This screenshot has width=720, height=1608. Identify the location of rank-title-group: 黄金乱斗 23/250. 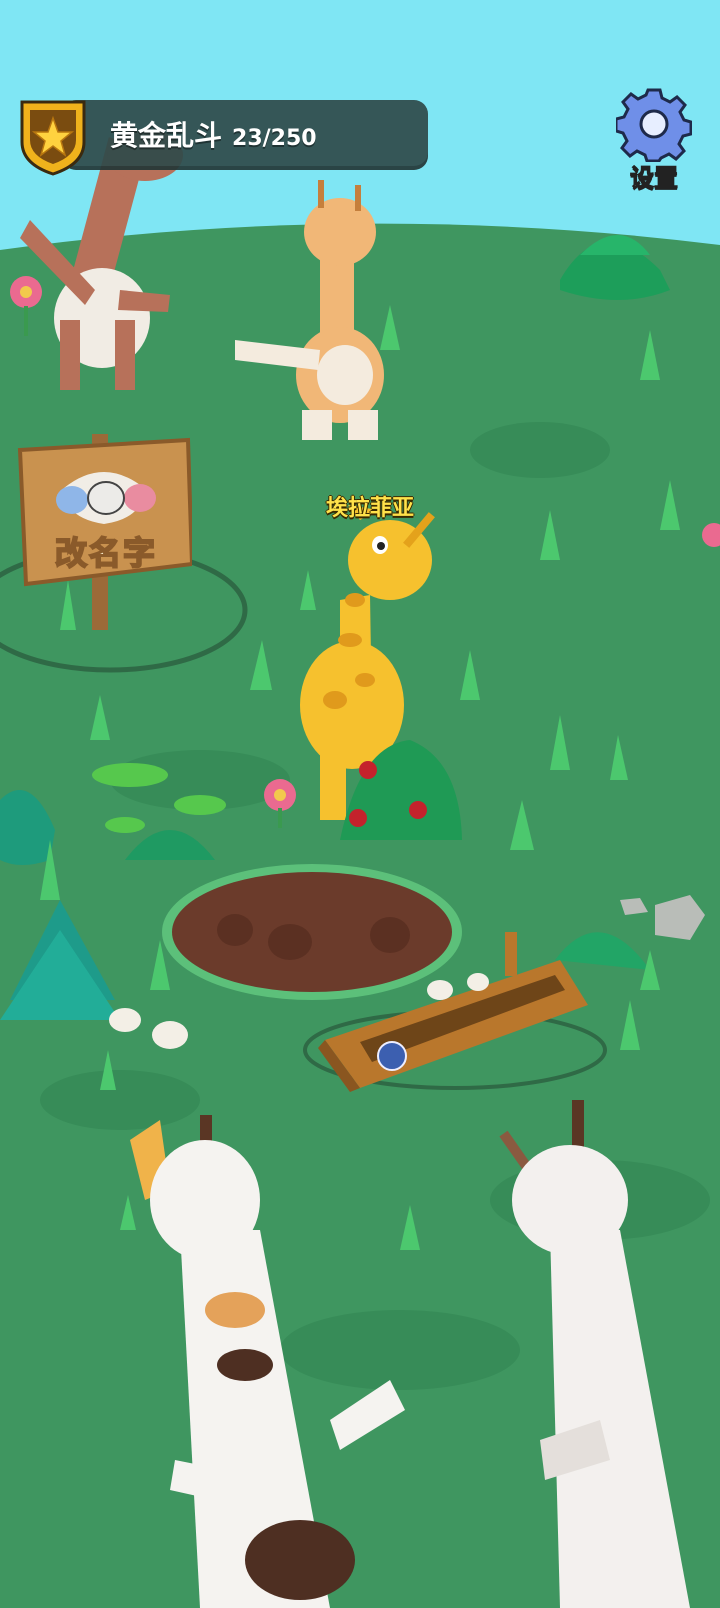
(213, 134).